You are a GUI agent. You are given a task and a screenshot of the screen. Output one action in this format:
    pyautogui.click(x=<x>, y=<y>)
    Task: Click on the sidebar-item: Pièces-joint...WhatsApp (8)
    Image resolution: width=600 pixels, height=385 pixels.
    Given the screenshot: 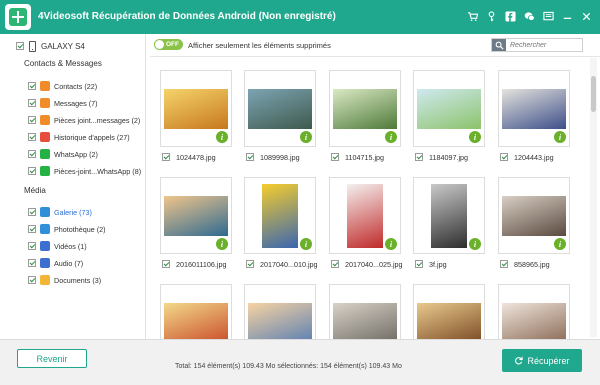 What is the action you would take?
    pyautogui.click(x=84, y=171)
    